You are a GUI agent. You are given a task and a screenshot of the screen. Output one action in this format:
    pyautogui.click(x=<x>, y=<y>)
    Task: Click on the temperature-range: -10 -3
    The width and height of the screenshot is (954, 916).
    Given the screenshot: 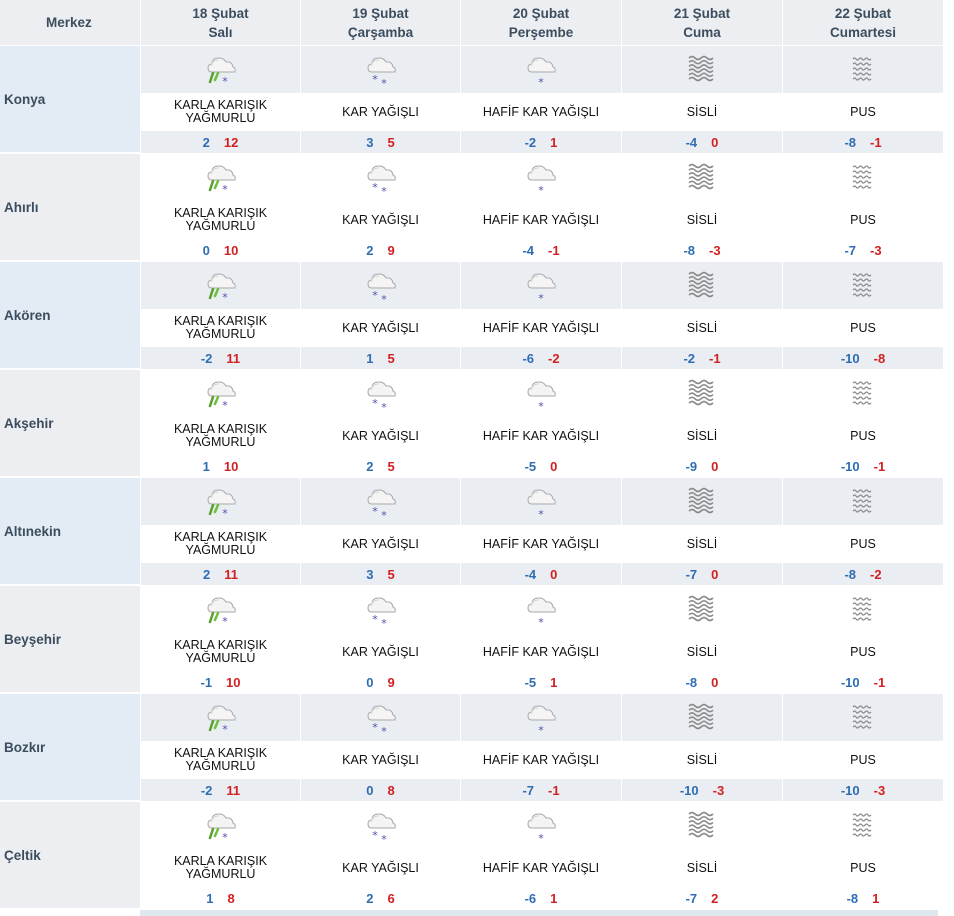 What is the action you would take?
    pyautogui.click(x=863, y=790)
    